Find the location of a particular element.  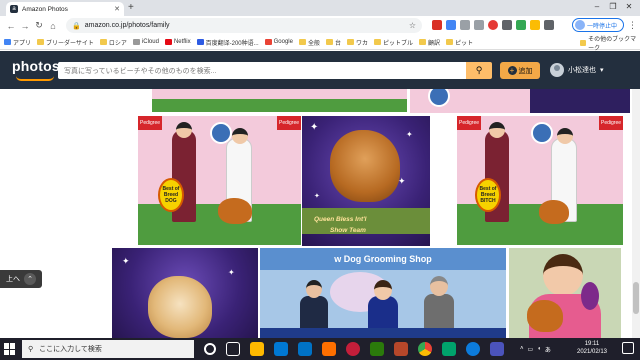

baidu-icon is located at coordinates (200, 42).